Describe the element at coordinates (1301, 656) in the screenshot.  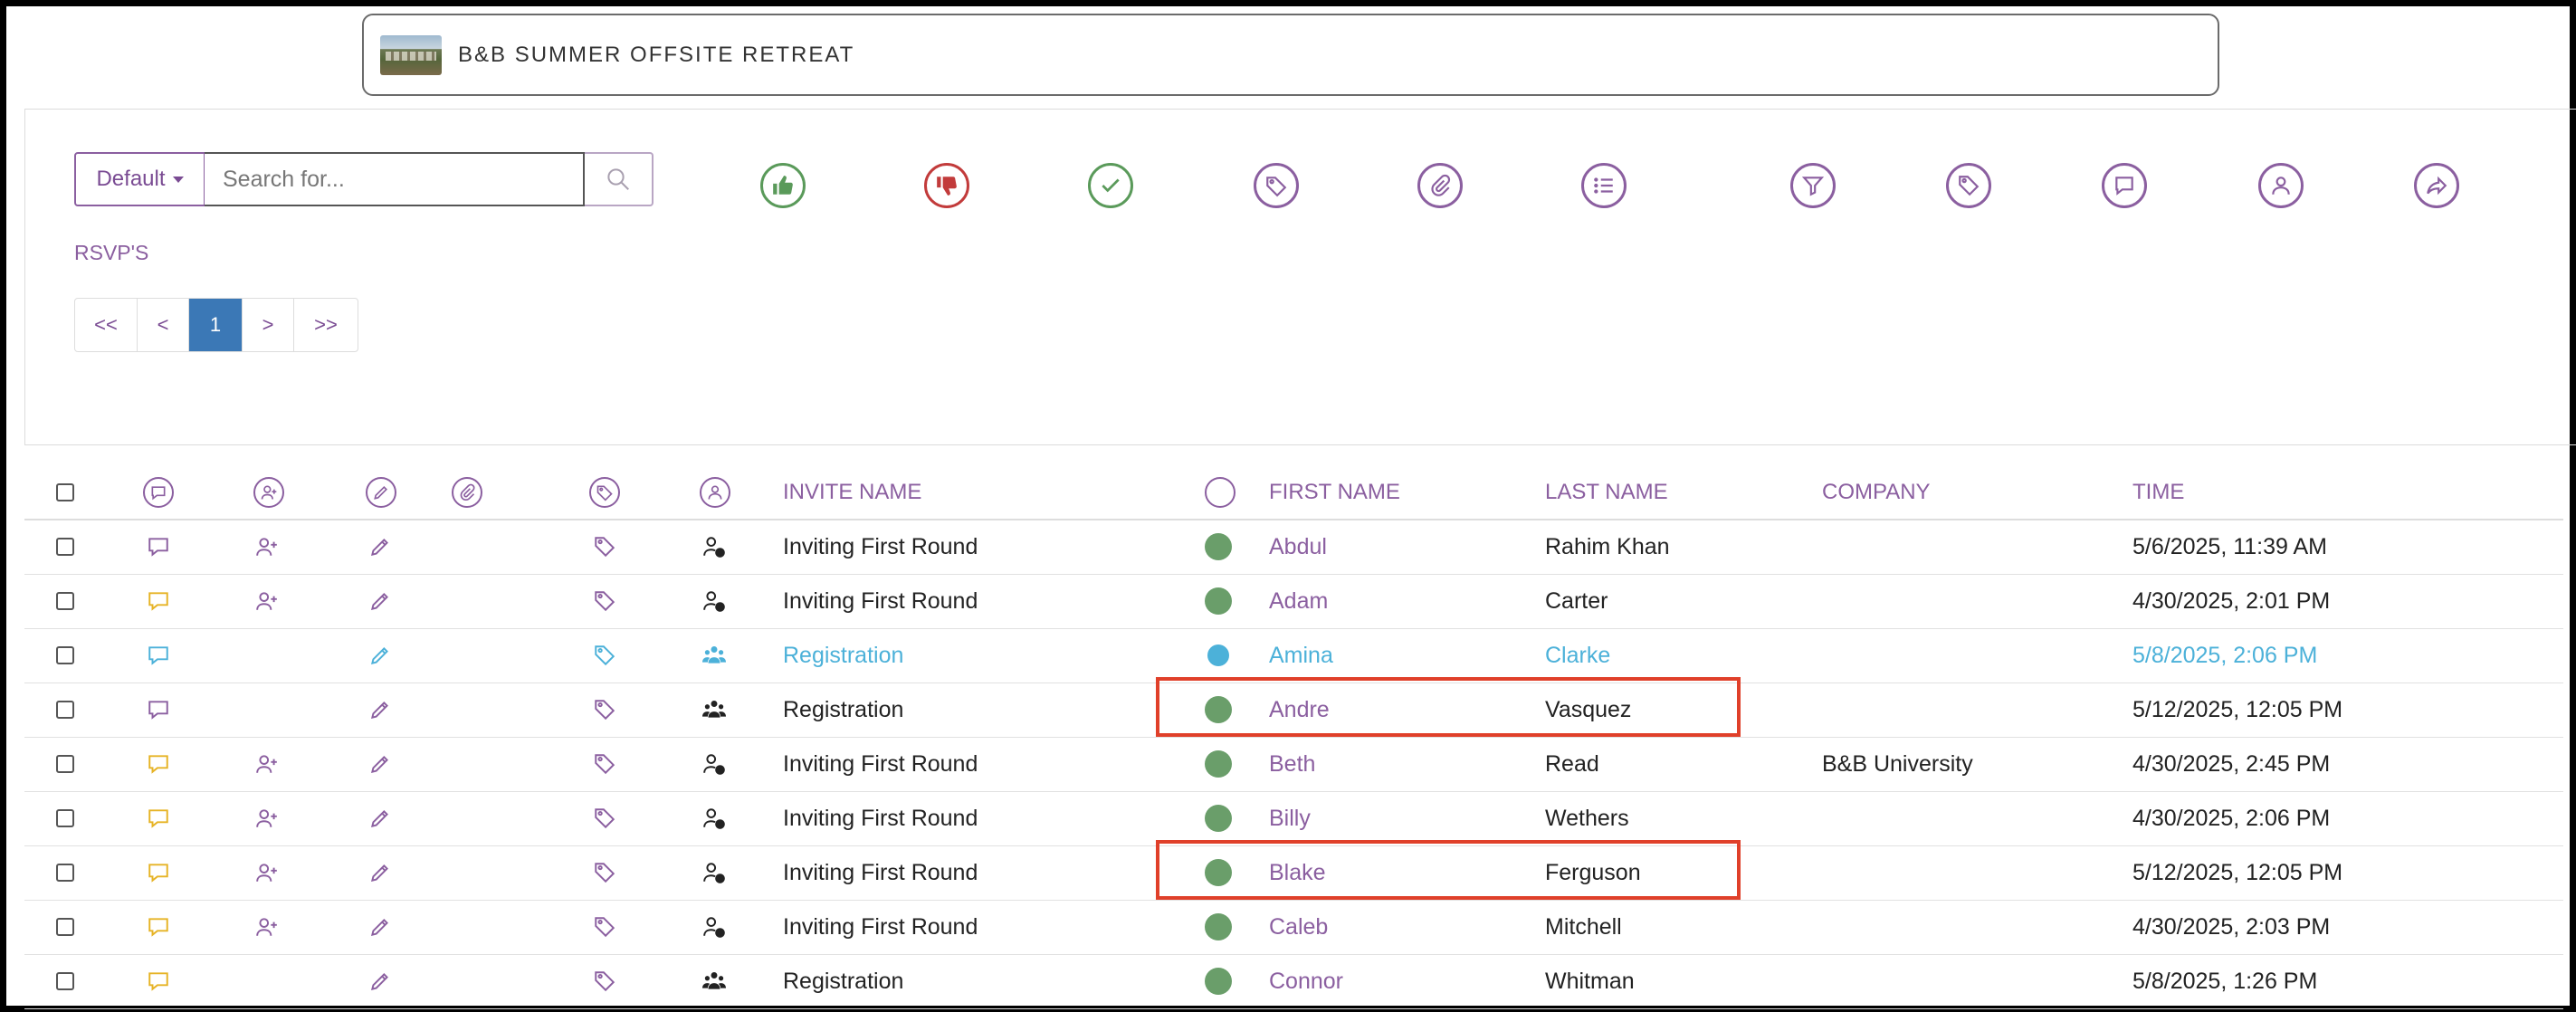
I see `first-name-cell: Amina` at that location.